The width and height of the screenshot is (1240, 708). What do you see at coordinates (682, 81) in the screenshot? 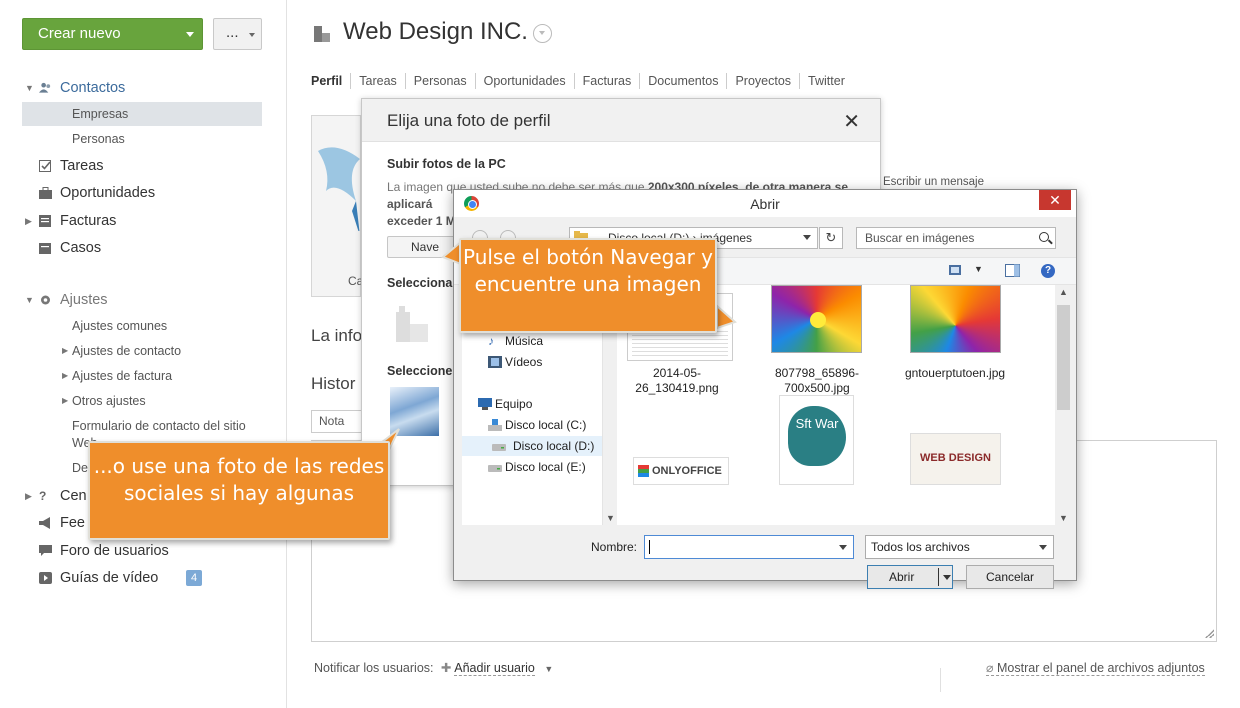
I see `tab-documents: Documentos` at bounding box center [682, 81].